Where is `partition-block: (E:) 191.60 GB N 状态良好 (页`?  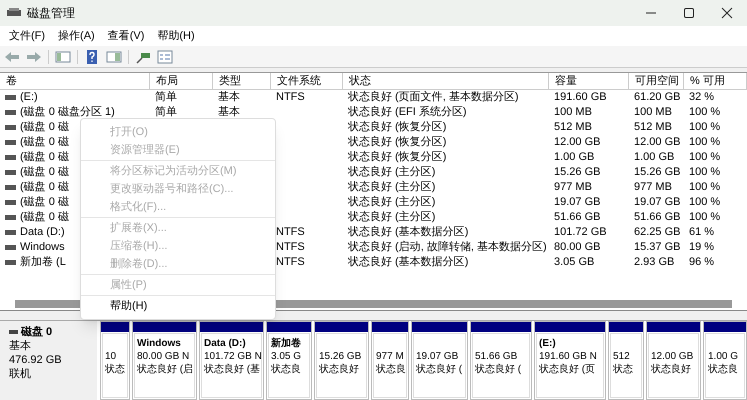 partition-block: (E:) 191.60 GB N 状态良好 (页 is located at coordinates (570, 360).